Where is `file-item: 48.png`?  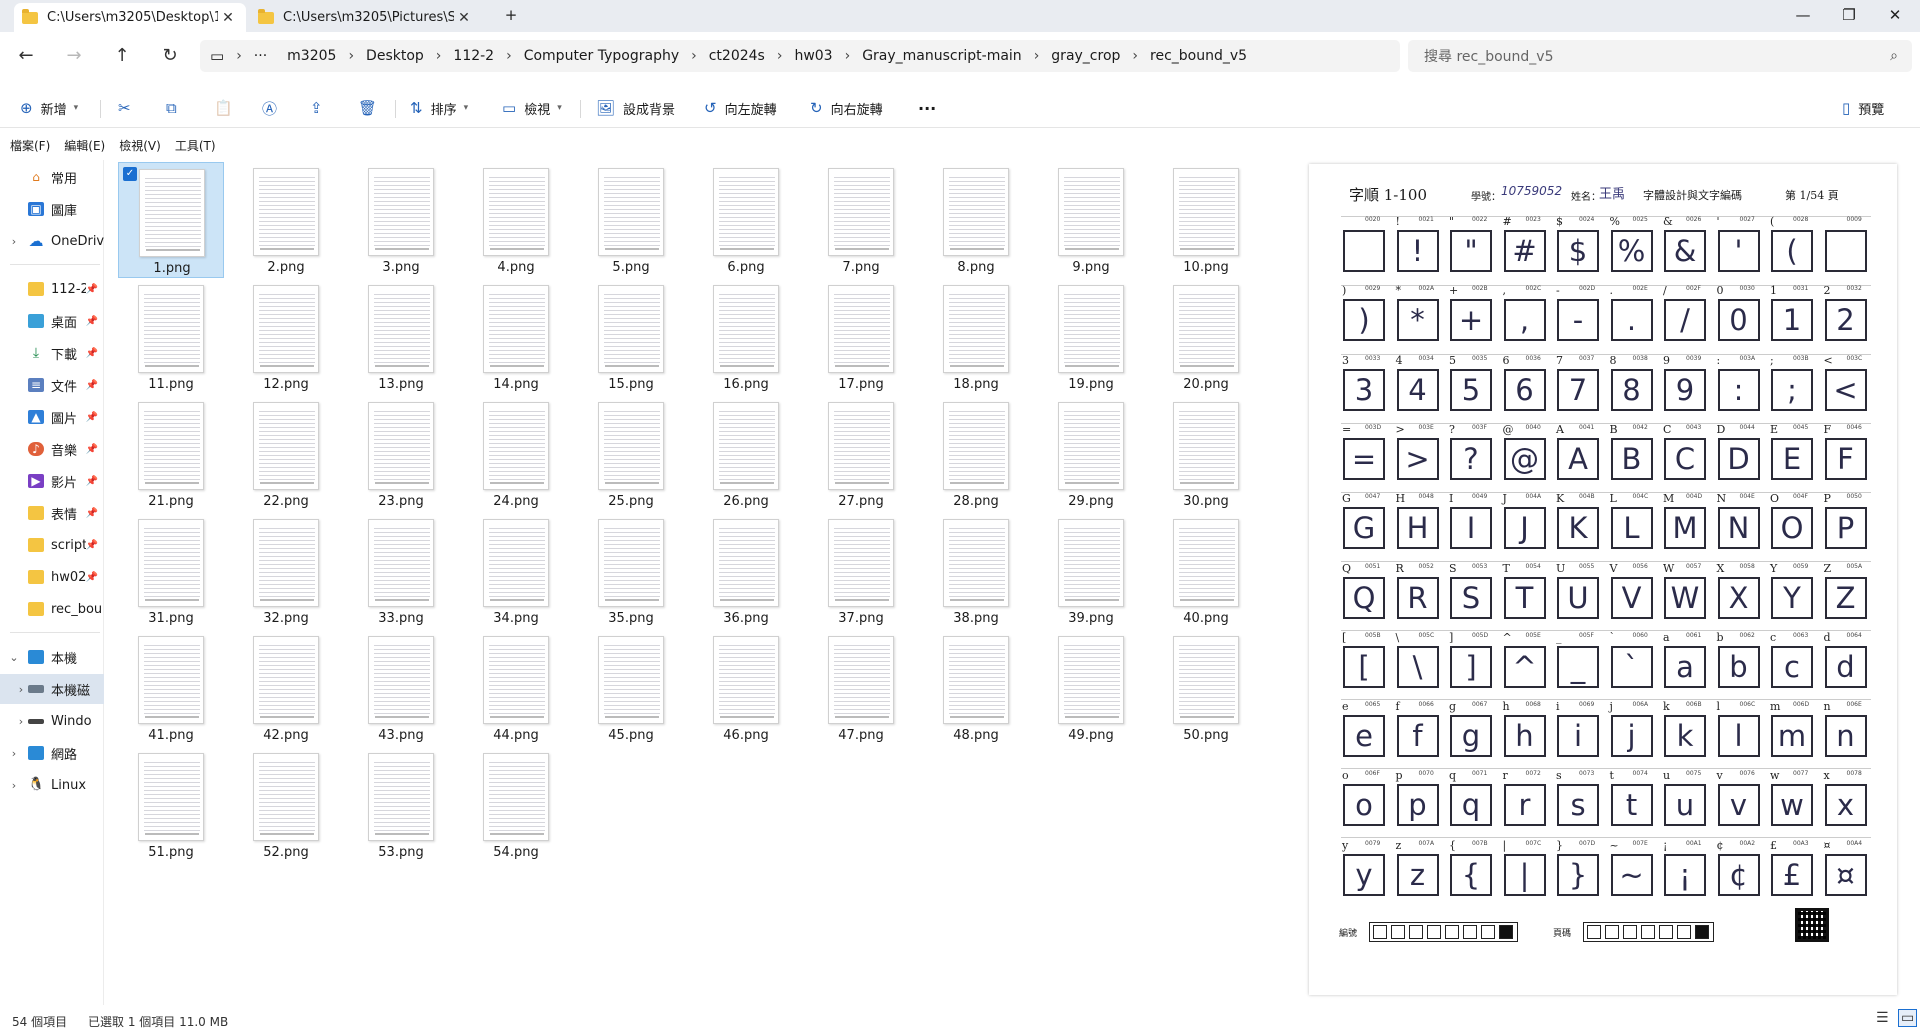 file-item: 48.png is located at coordinates (976, 688).